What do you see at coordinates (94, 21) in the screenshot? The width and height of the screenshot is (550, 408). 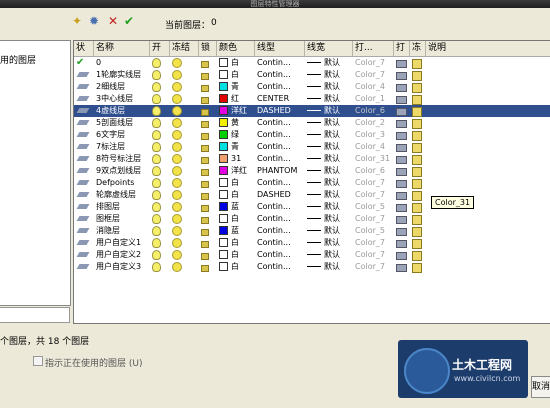 I see `new-layer-frozen-icon: ✹` at bounding box center [94, 21].